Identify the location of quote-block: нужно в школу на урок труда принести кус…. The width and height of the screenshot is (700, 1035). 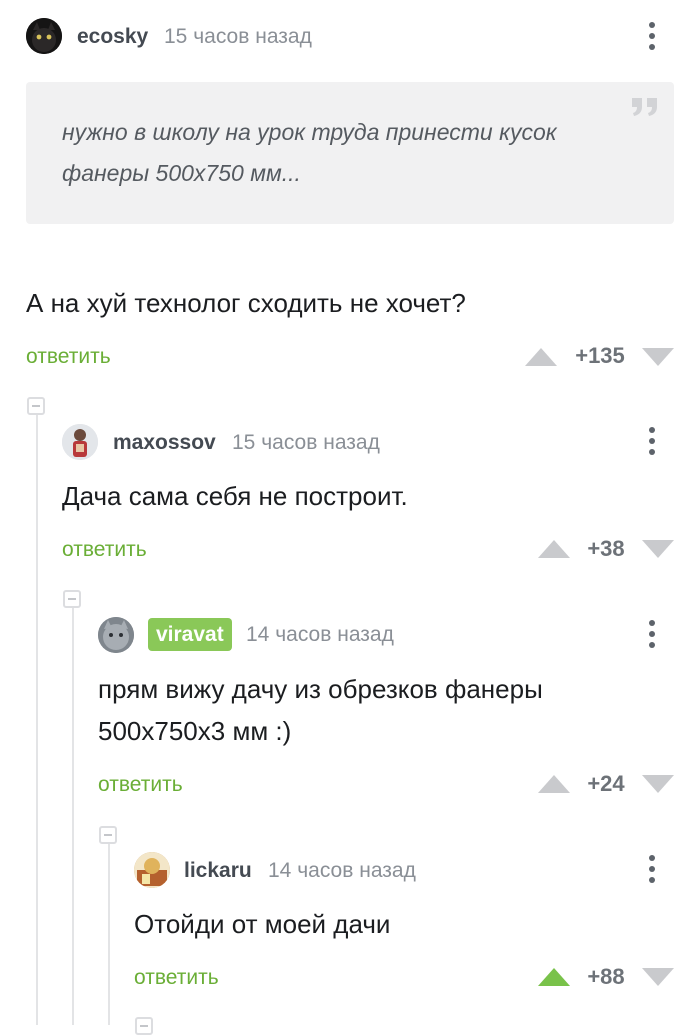
(350, 153).